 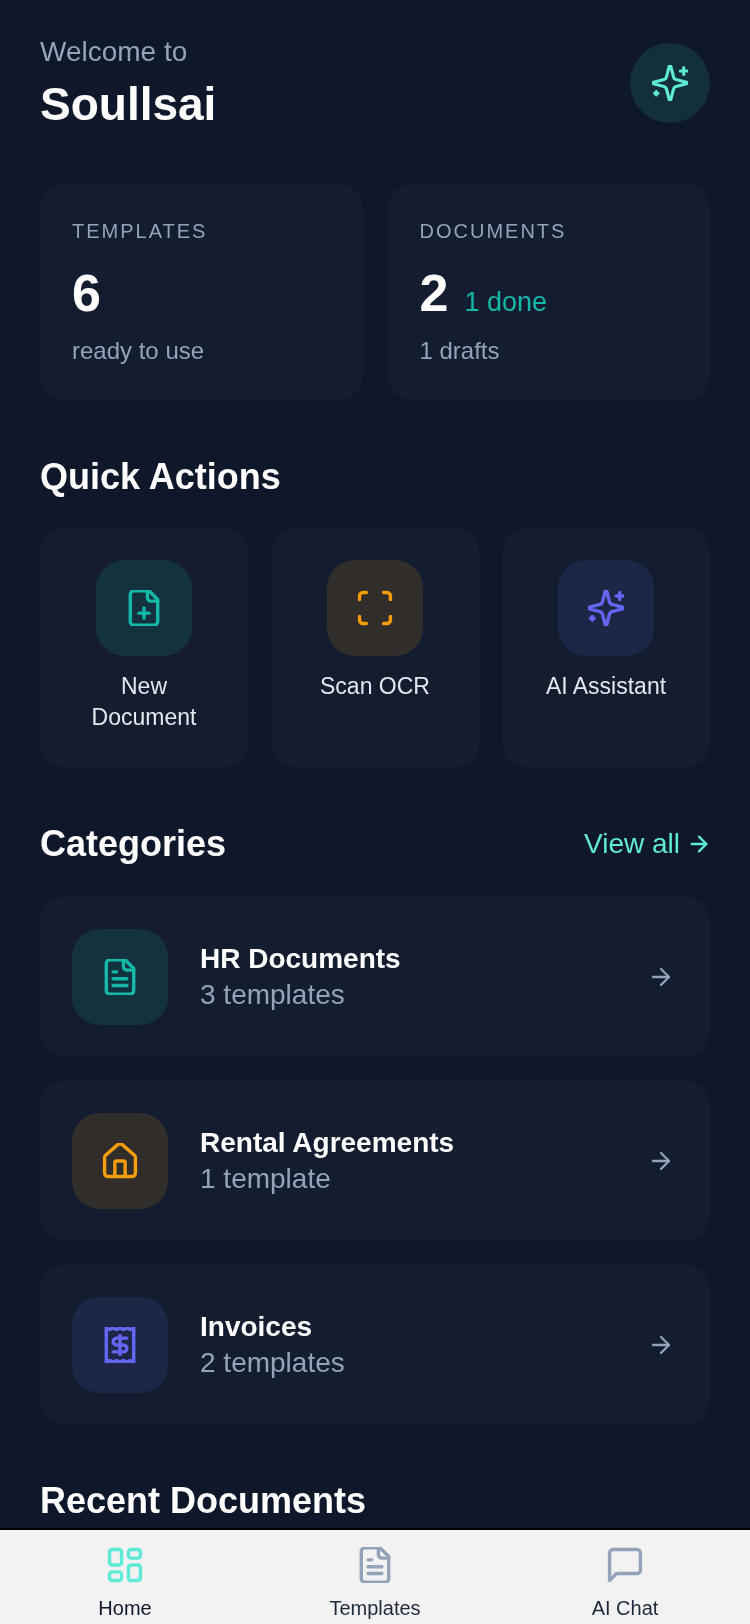 I want to click on stat-value: 2, so click(x=434, y=293).